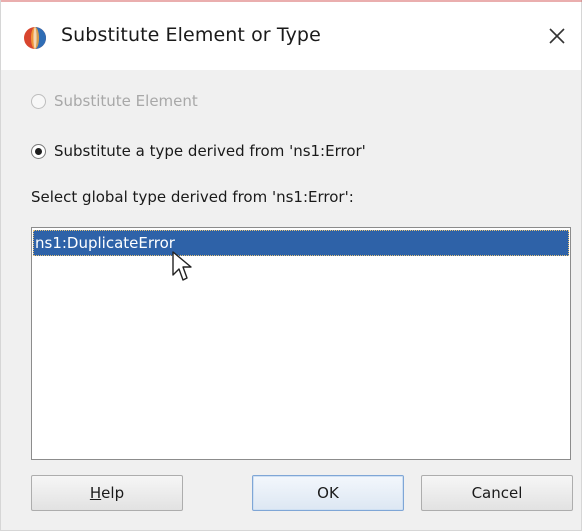 This screenshot has width=582, height=531. What do you see at coordinates (301, 243) in the screenshot?
I see `list-item: ns1:DuplicateError` at bounding box center [301, 243].